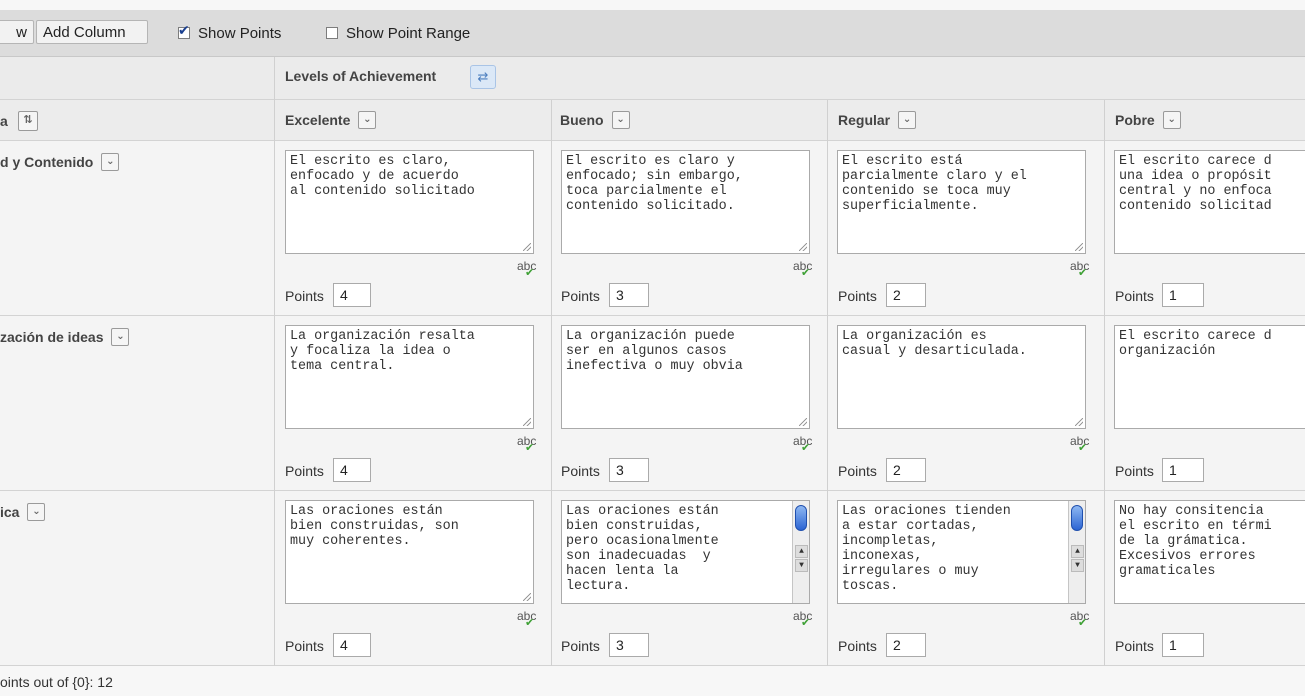 The width and height of the screenshot is (1305, 696). I want to click on cell-description: El escrito carece d organización, so click(1209, 377).